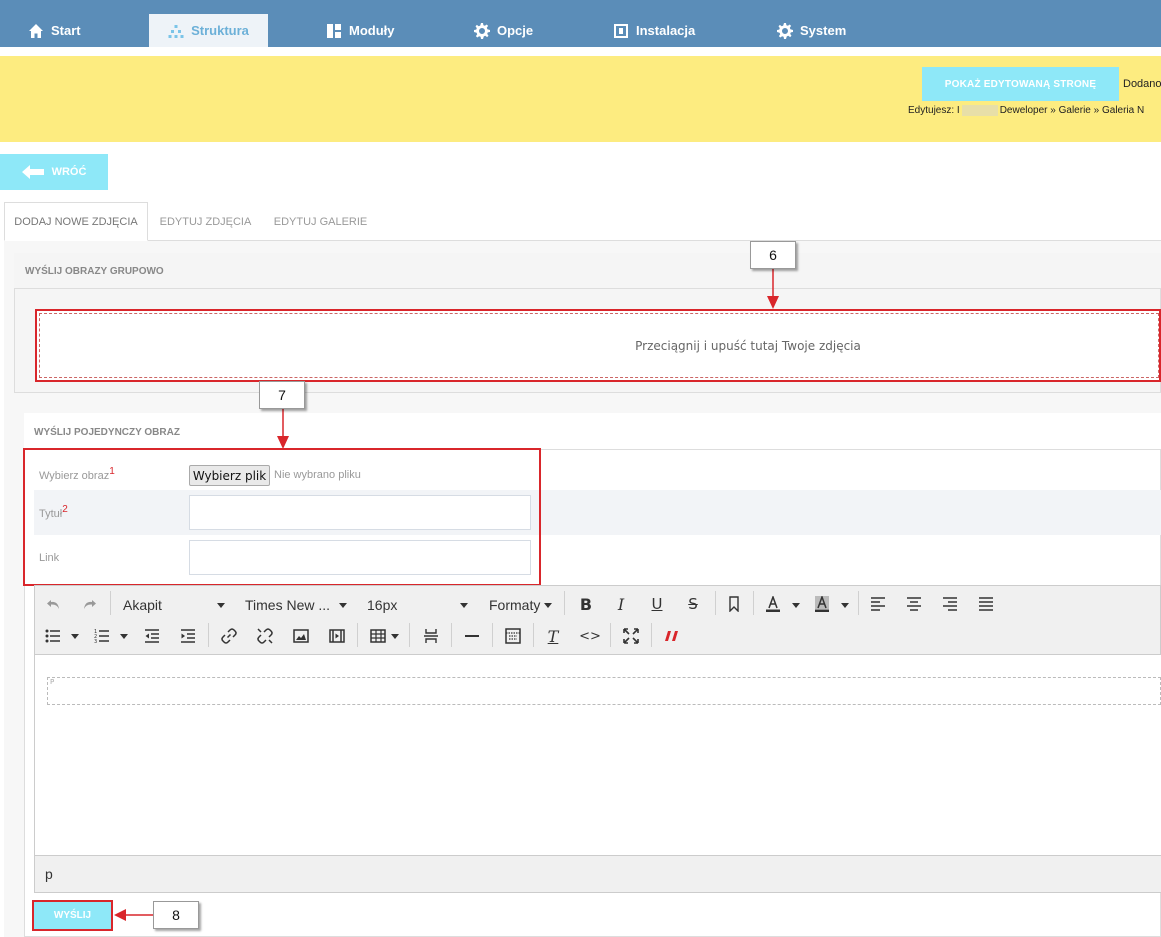  What do you see at coordinates (334, 30) in the screenshot?
I see `modules-icon` at bounding box center [334, 30].